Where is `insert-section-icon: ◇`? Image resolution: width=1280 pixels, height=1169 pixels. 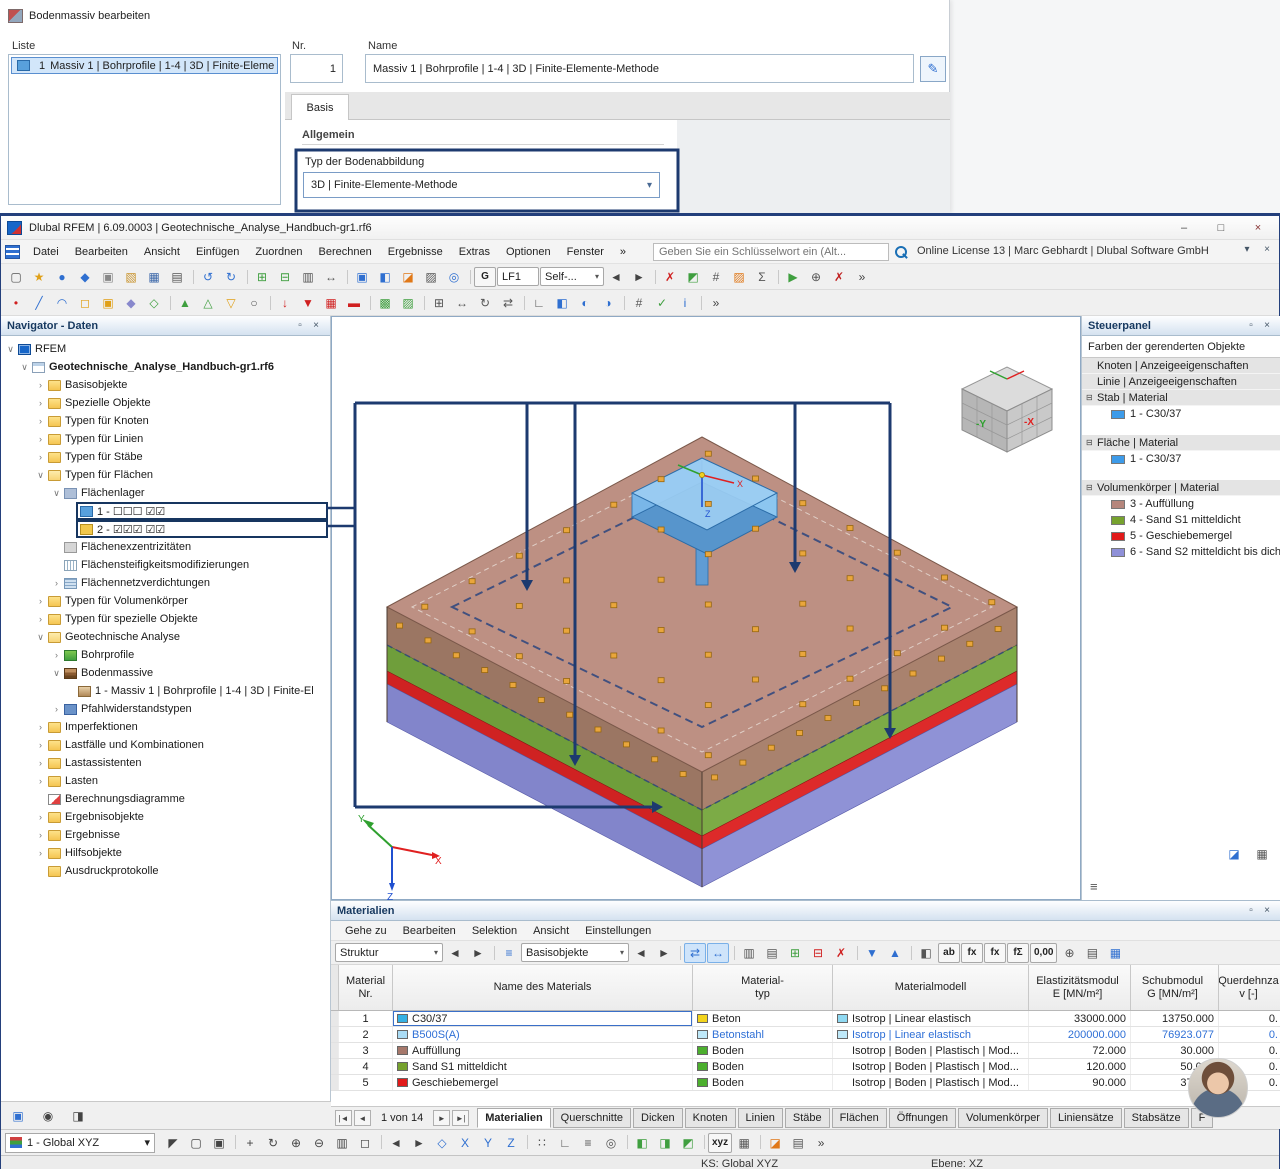 insert-section-icon: ◇ is located at coordinates (154, 303).